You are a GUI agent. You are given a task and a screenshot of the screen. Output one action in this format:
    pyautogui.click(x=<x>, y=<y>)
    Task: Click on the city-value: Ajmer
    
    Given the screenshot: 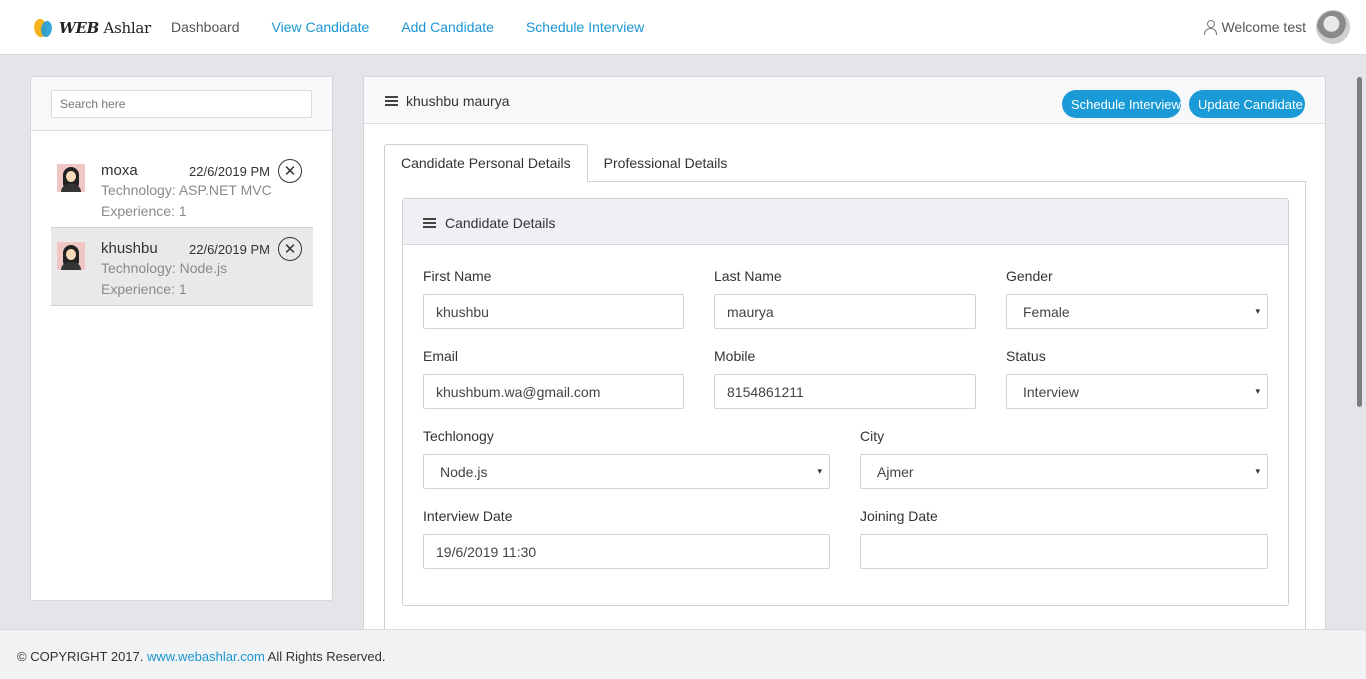 What is the action you would take?
    pyautogui.click(x=895, y=471)
    